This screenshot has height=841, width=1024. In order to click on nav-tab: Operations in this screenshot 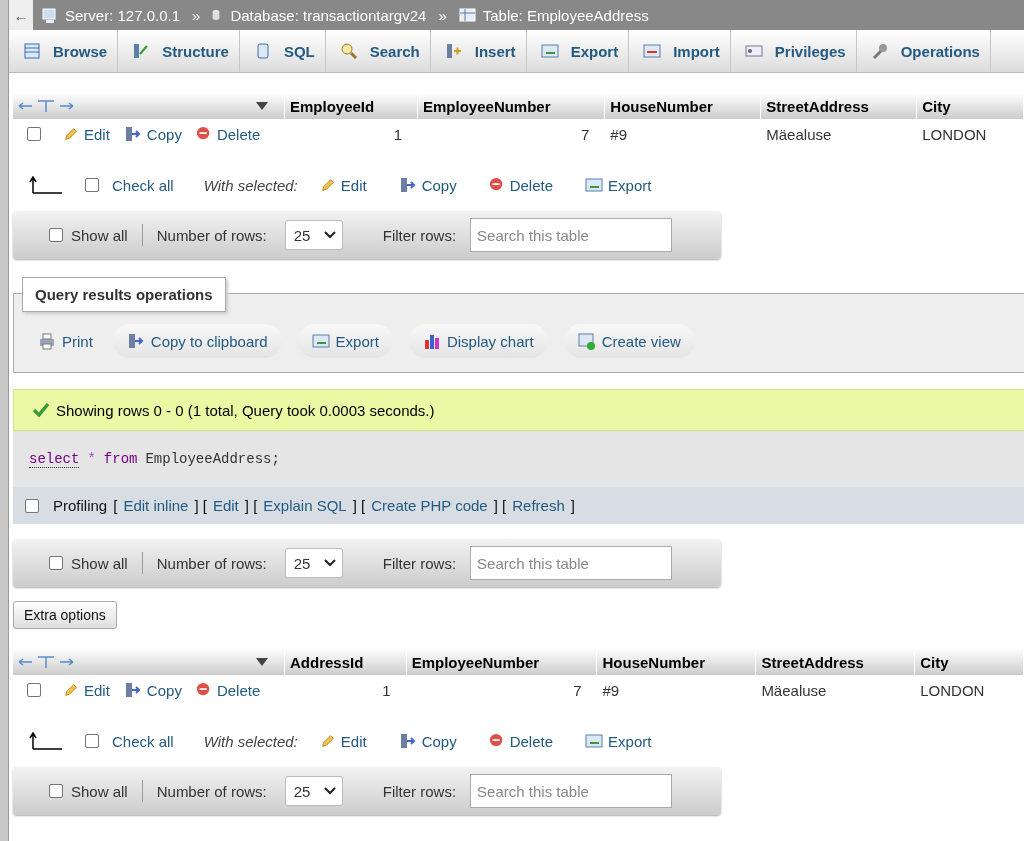, I will do `click(923, 51)`.